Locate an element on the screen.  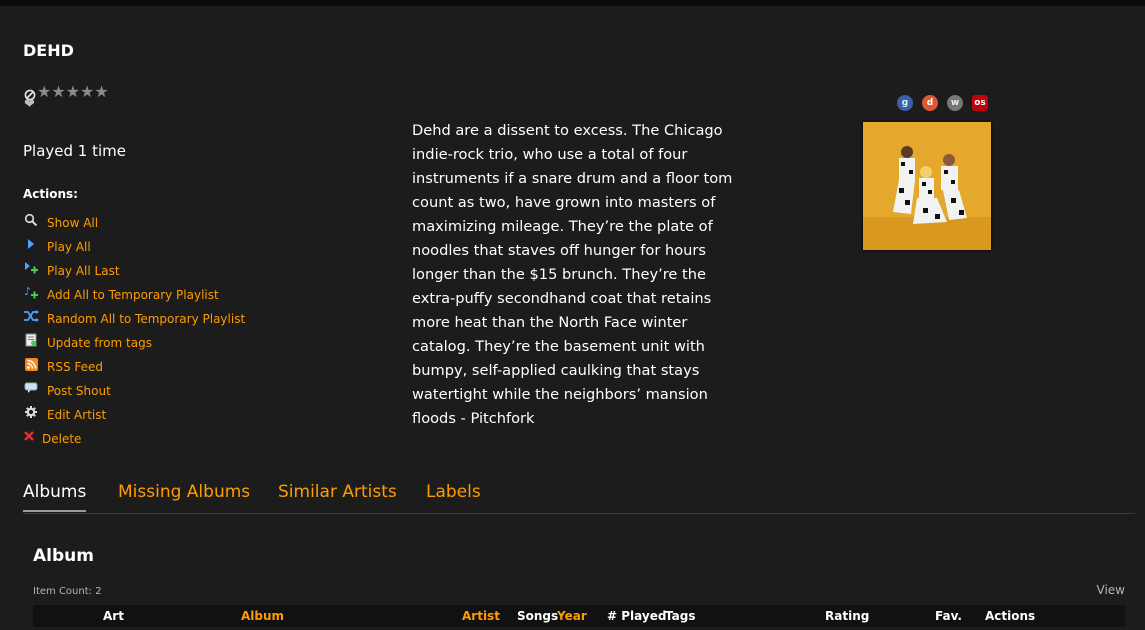
rss-icon is located at coordinates (31, 364).